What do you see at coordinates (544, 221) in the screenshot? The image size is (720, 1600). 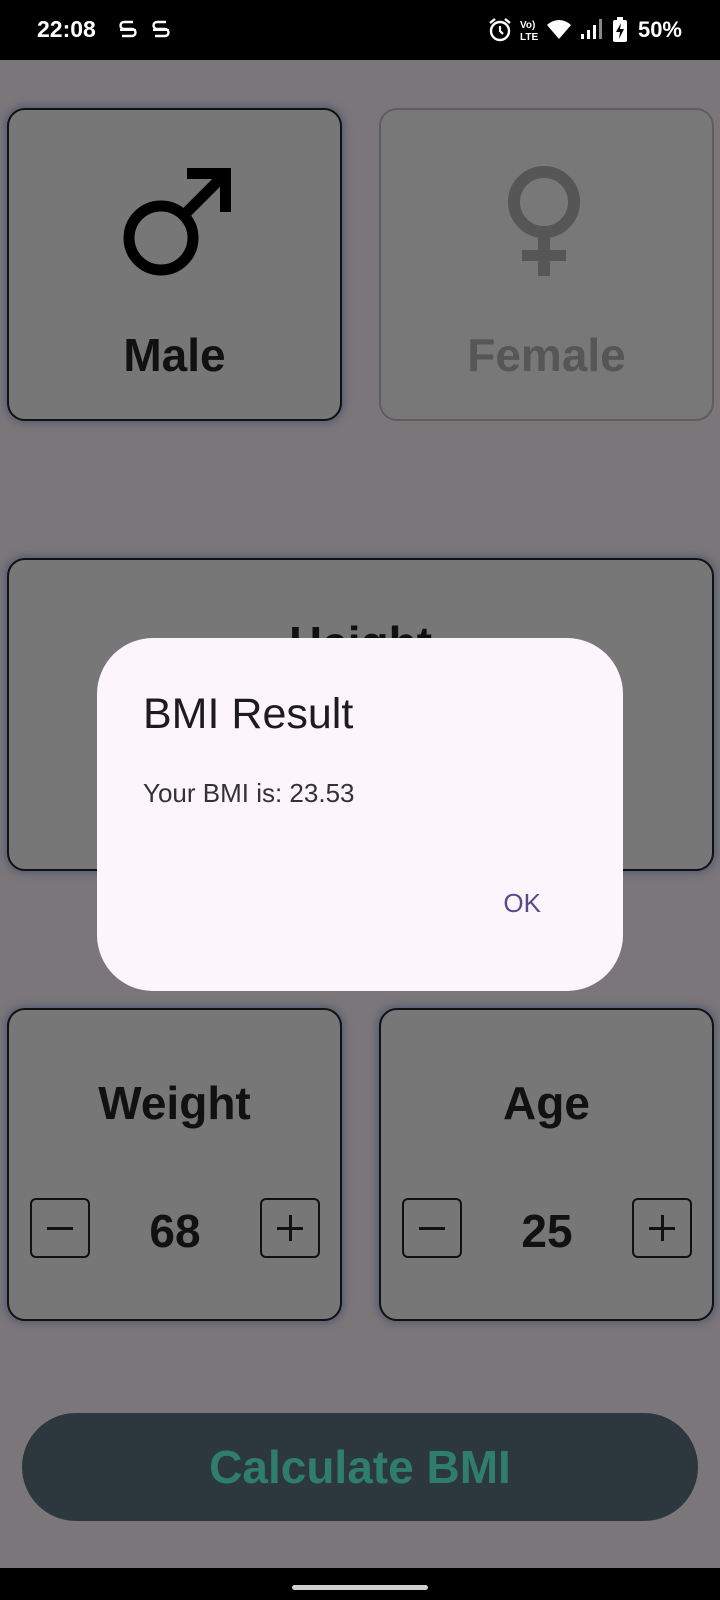 I see `female-icon` at bounding box center [544, 221].